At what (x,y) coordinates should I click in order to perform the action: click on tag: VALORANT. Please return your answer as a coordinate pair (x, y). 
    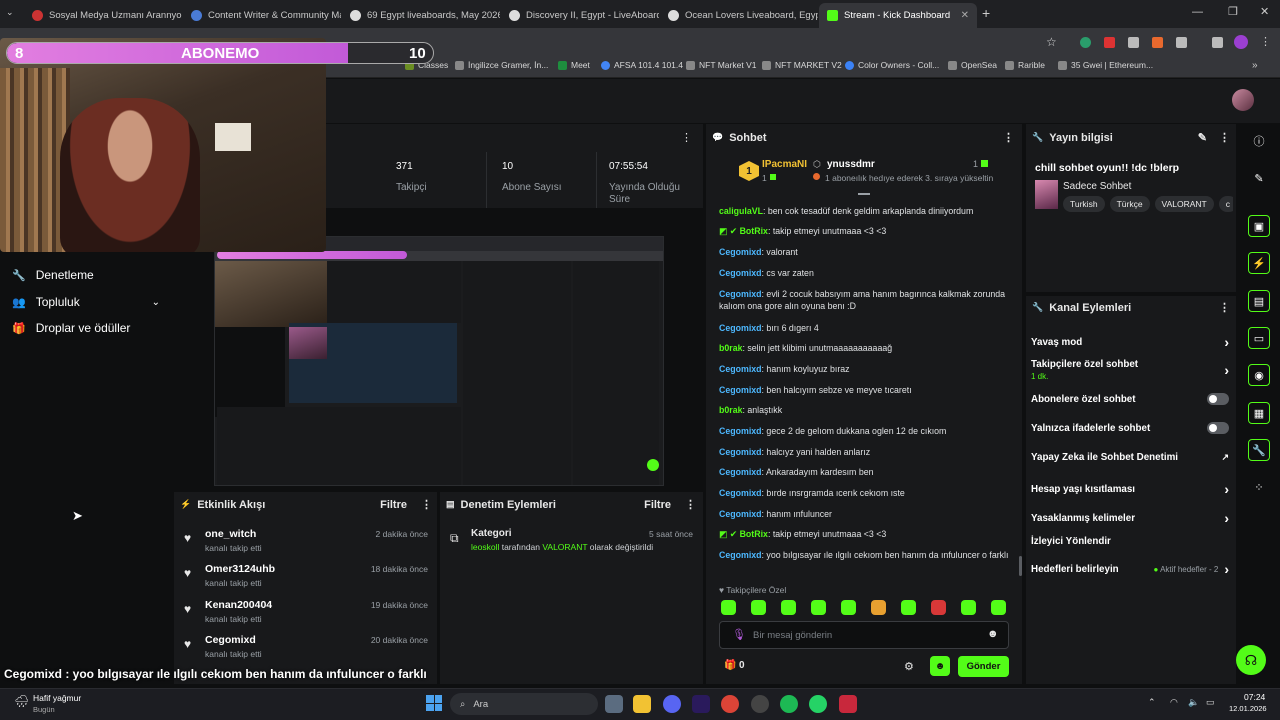
    Looking at the image, I should click on (1184, 204).